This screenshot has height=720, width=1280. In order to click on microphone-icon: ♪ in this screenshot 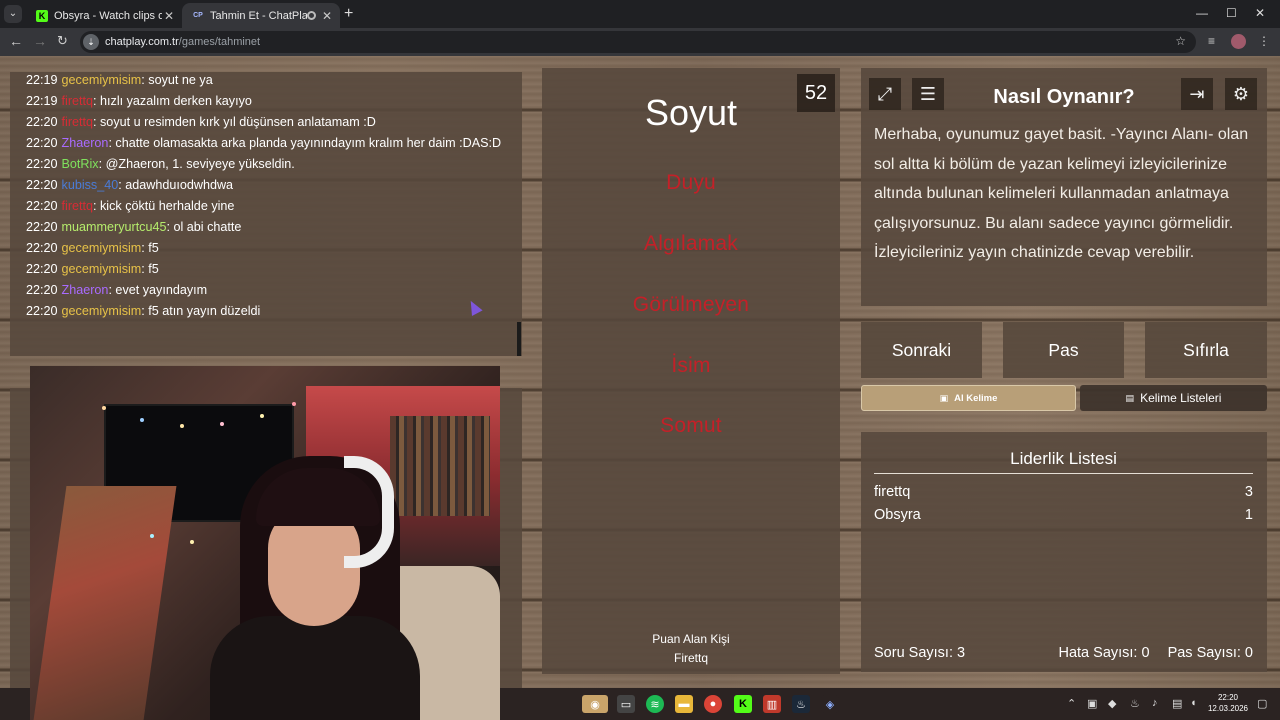, I will do `click(1155, 703)`.